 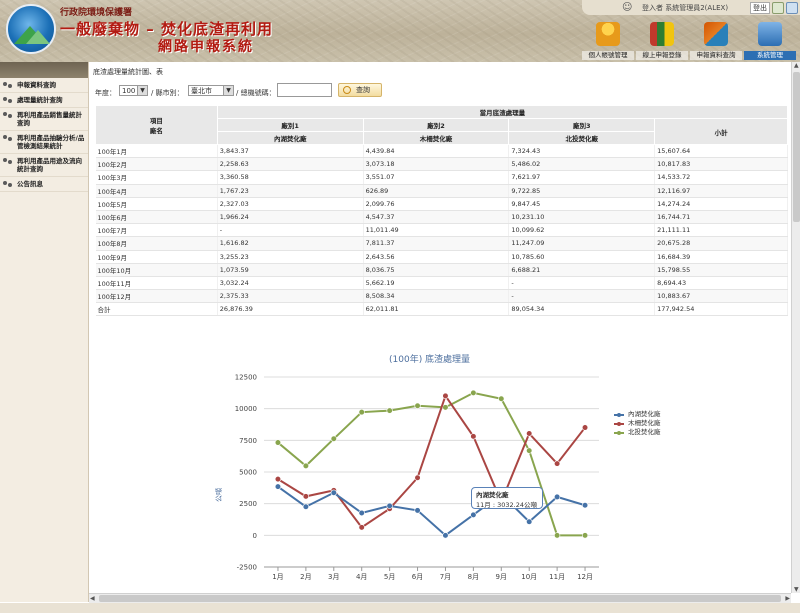 I want to click on legend-label: 北投焚化廠, so click(x=644, y=432).